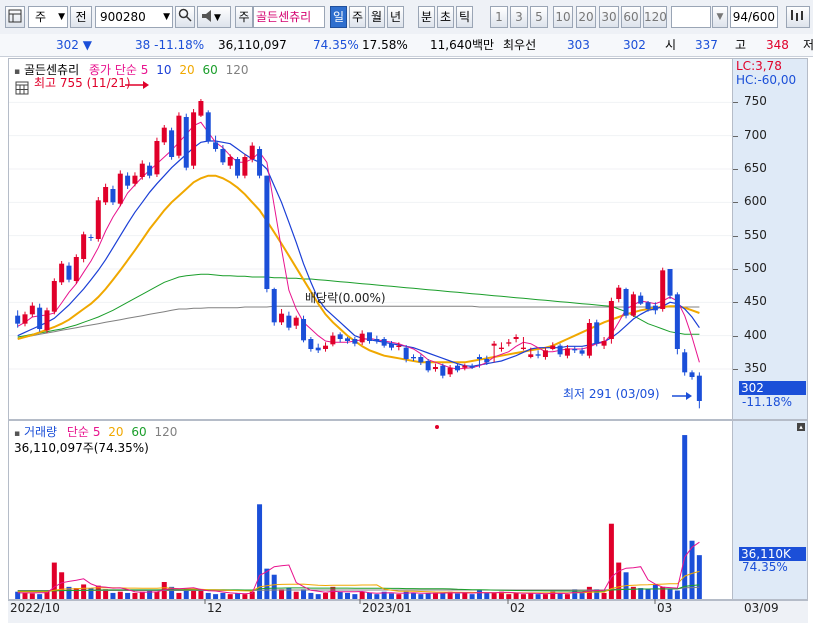 The width and height of the screenshot is (813, 623). Describe the element at coordinates (798, 17) in the screenshot. I see `chart-settings-icon` at that location.